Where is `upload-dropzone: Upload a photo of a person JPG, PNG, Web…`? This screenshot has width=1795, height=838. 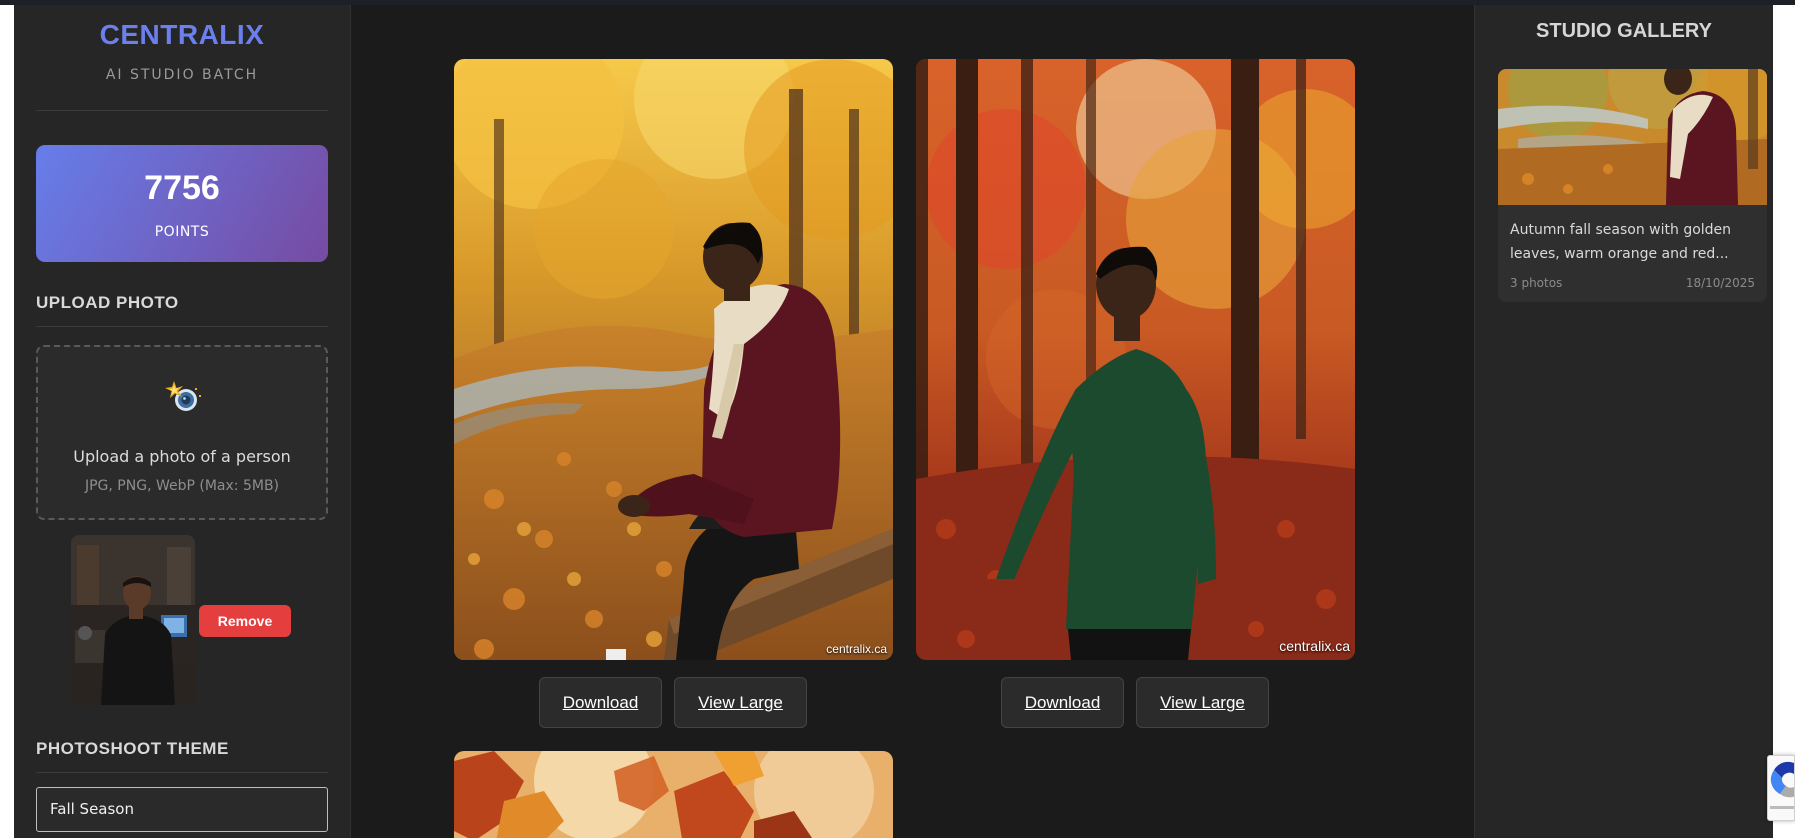 upload-dropzone: Upload a photo of a person JPG, PNG, Web… is located at coordinates (182, 432).